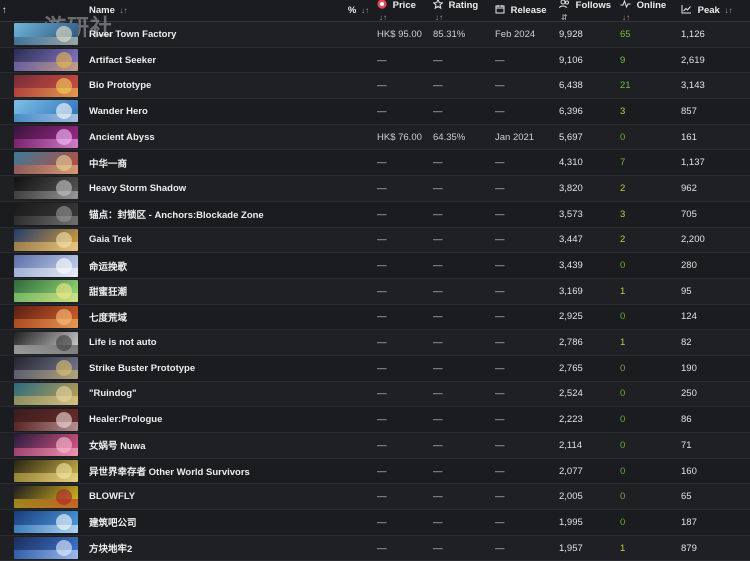 The height and width of the screenshot is (561, 750). What do you see at coordinates (375, 420) in the screenshot?
I see `table-row: Healer:Prologue — — — 2,223 0 86` at bounding box center [375, 420].